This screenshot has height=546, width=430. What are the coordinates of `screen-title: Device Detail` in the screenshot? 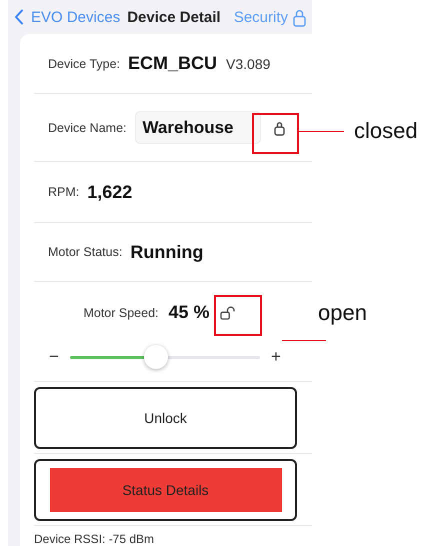 It's located at (174, 17).